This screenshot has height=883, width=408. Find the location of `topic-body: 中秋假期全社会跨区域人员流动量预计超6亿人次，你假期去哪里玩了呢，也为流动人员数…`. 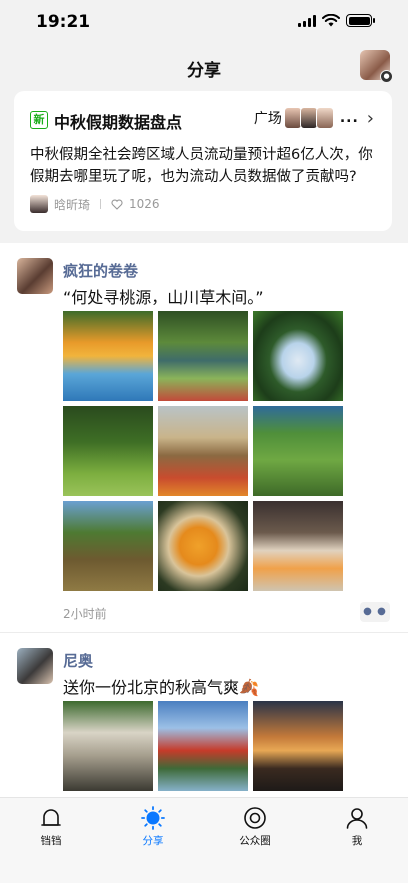

topic-body: 中秋假期全社会跨区域人员流动量预计超6亿人次，你假期去哪里玩了呢，也为流动人员数… is located at coordinates (201, 166).